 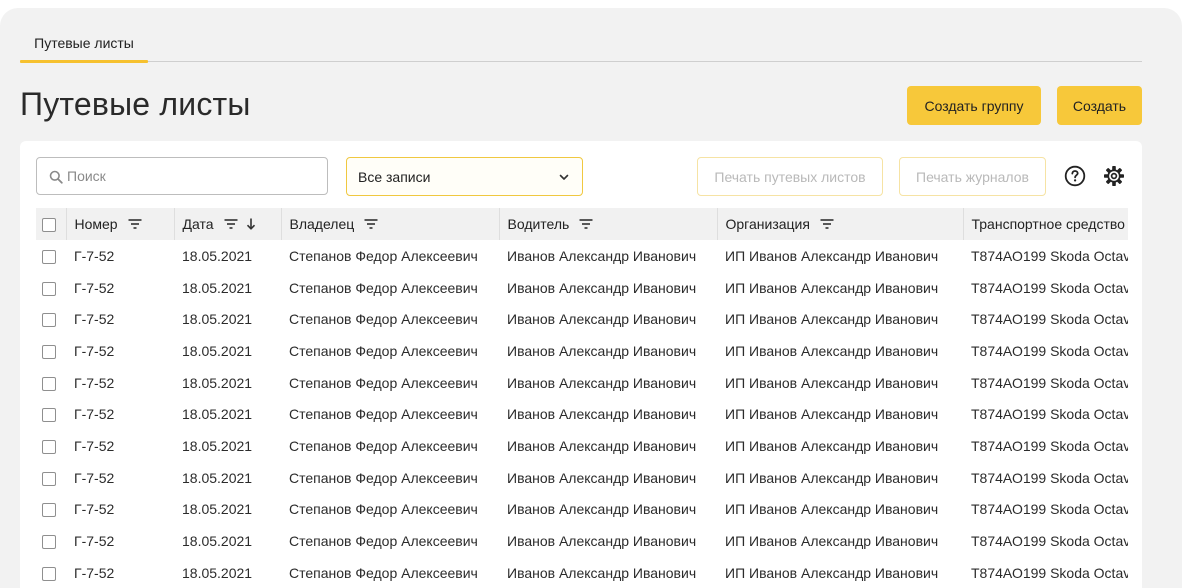 I want to click on column-header-owner: Владелец, so click(x=390, y=224).